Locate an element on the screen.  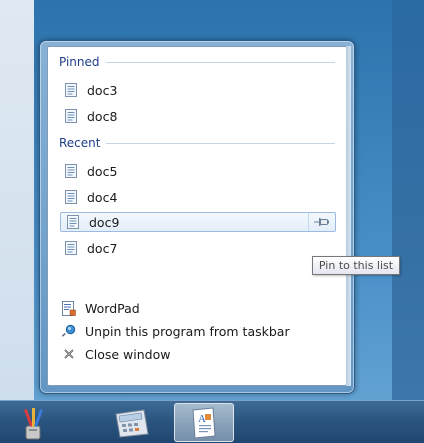
recent-item-label: doc4 is located at coordinates (102, 197).